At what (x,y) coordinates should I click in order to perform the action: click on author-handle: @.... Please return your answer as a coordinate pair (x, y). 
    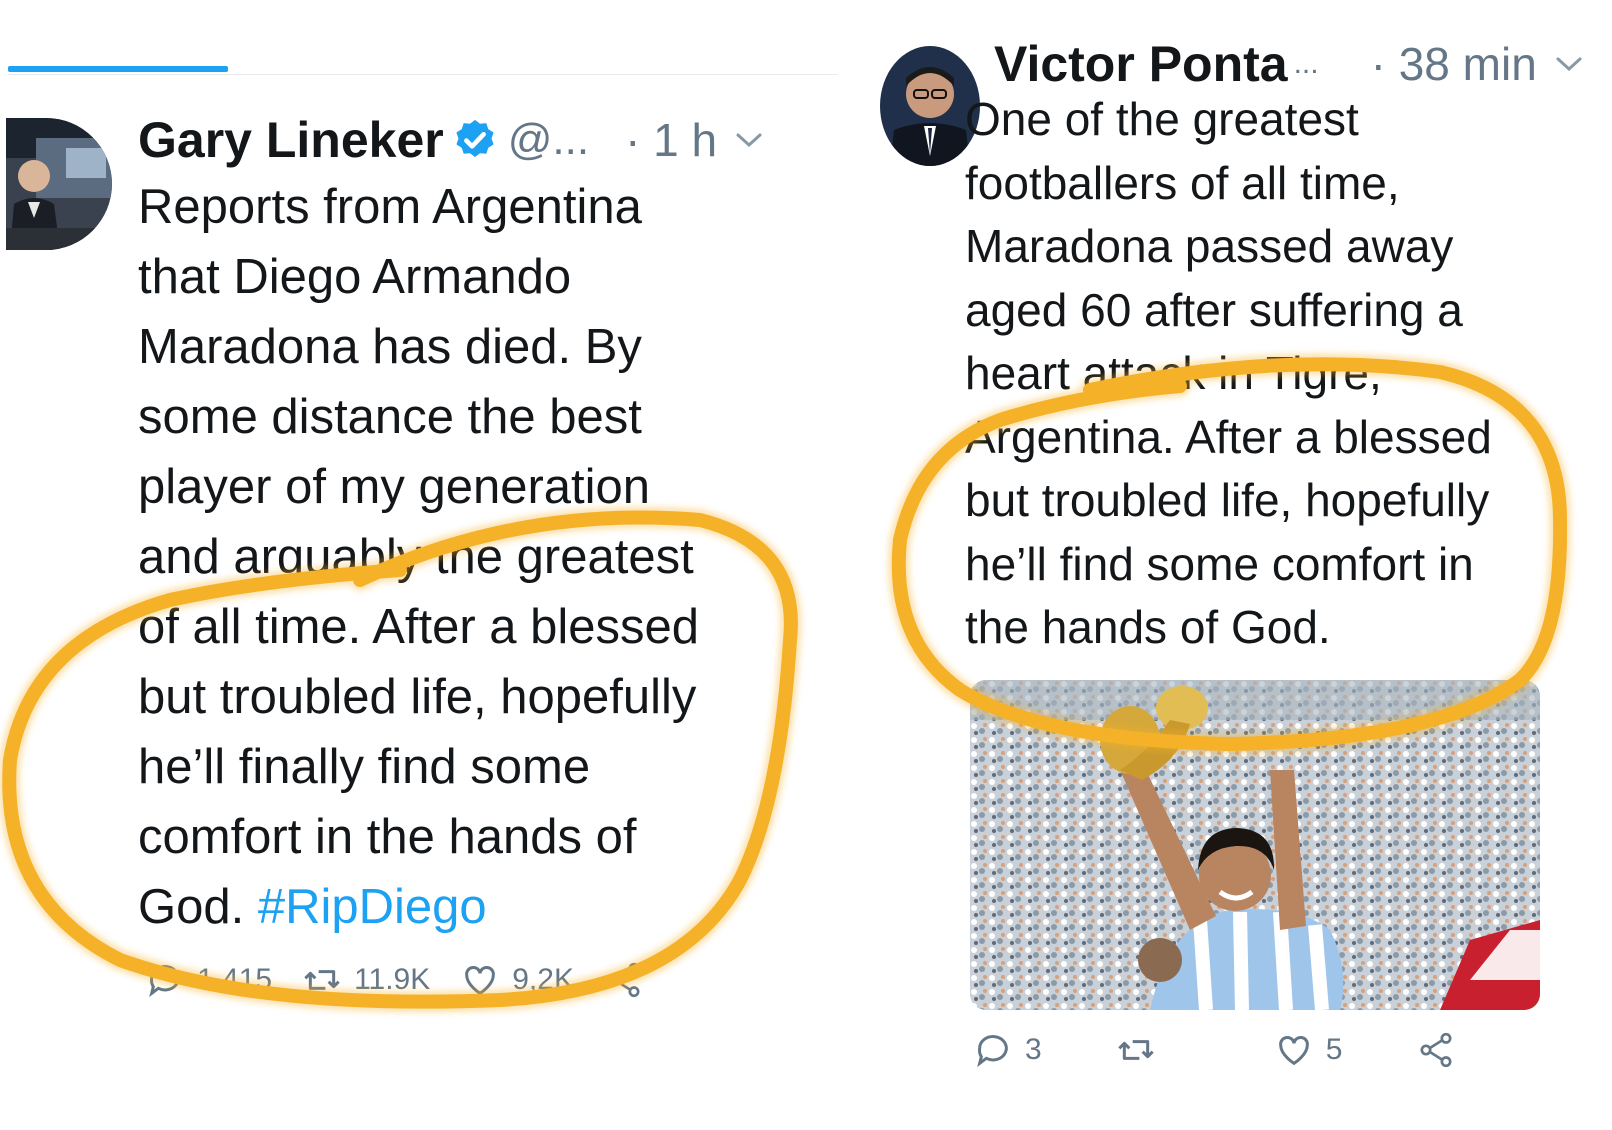
    Looking at the image, I should click on (548, 140).